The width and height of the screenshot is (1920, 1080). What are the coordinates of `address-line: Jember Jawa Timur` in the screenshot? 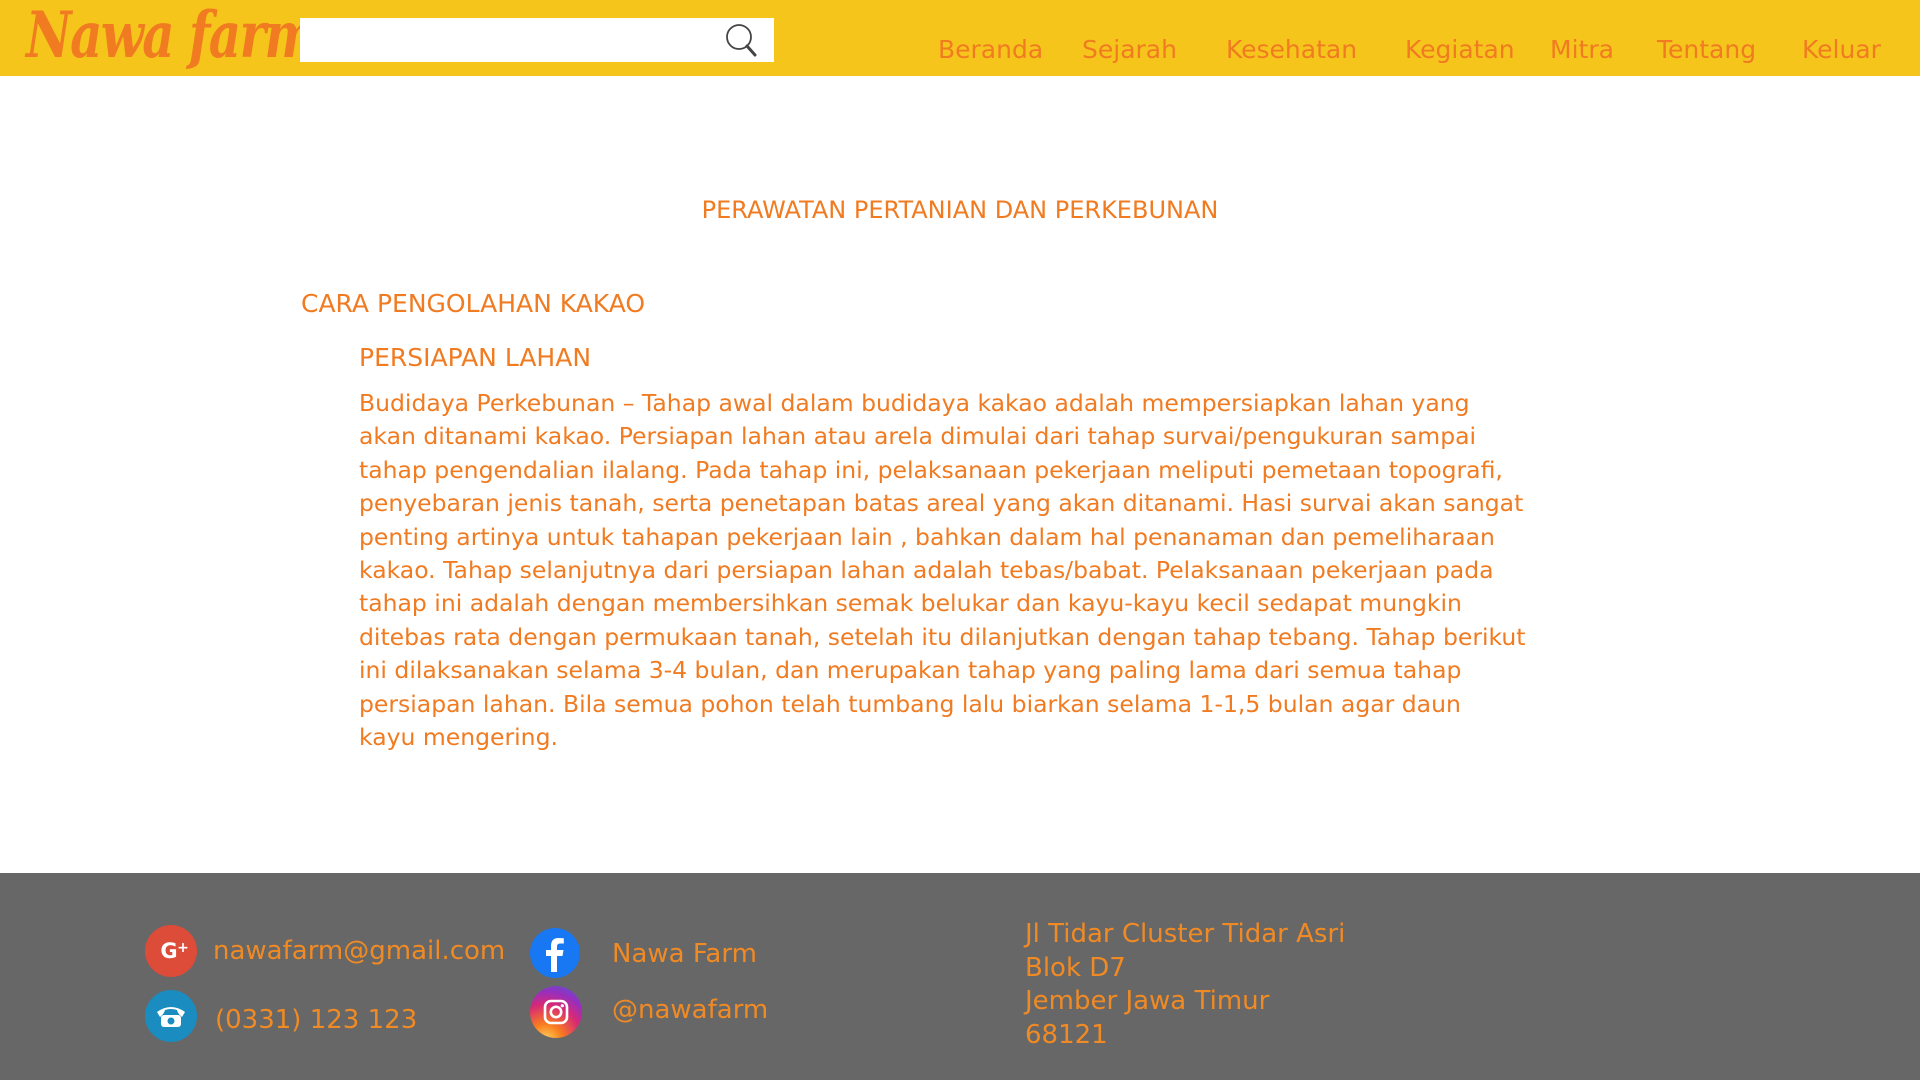 It's located at (1147, 1001).